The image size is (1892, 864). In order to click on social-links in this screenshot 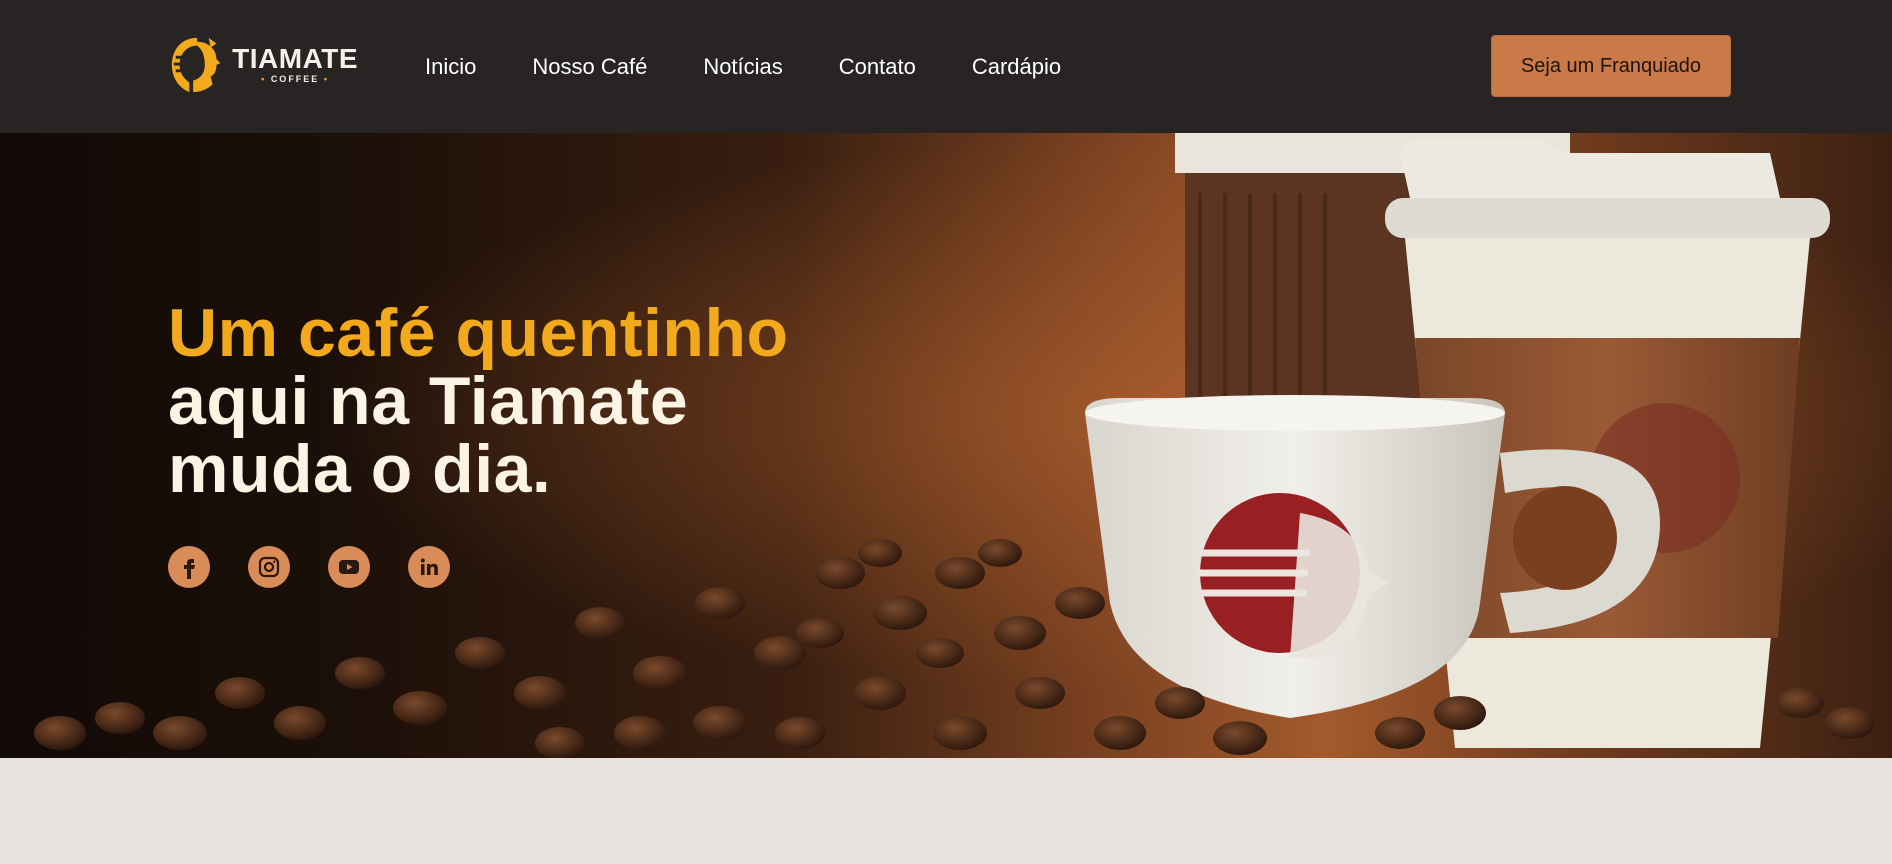, I will do `click(328, 567)`.